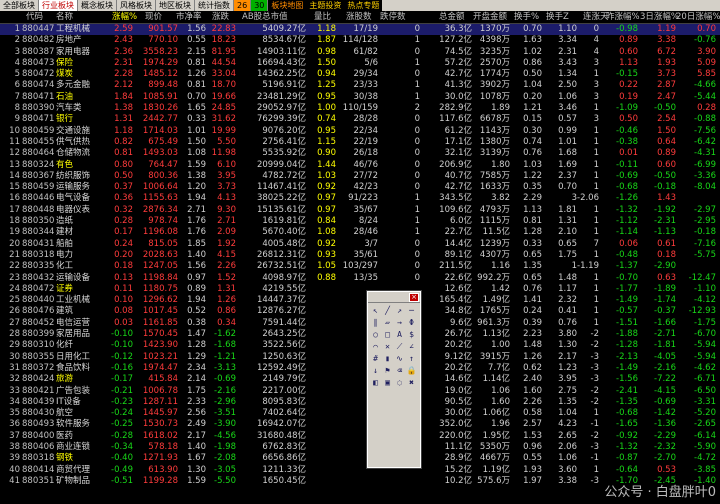  Describe the element at coordinates (399, 358) in the screenshot. I see `wave-icon: ∿` at that location.